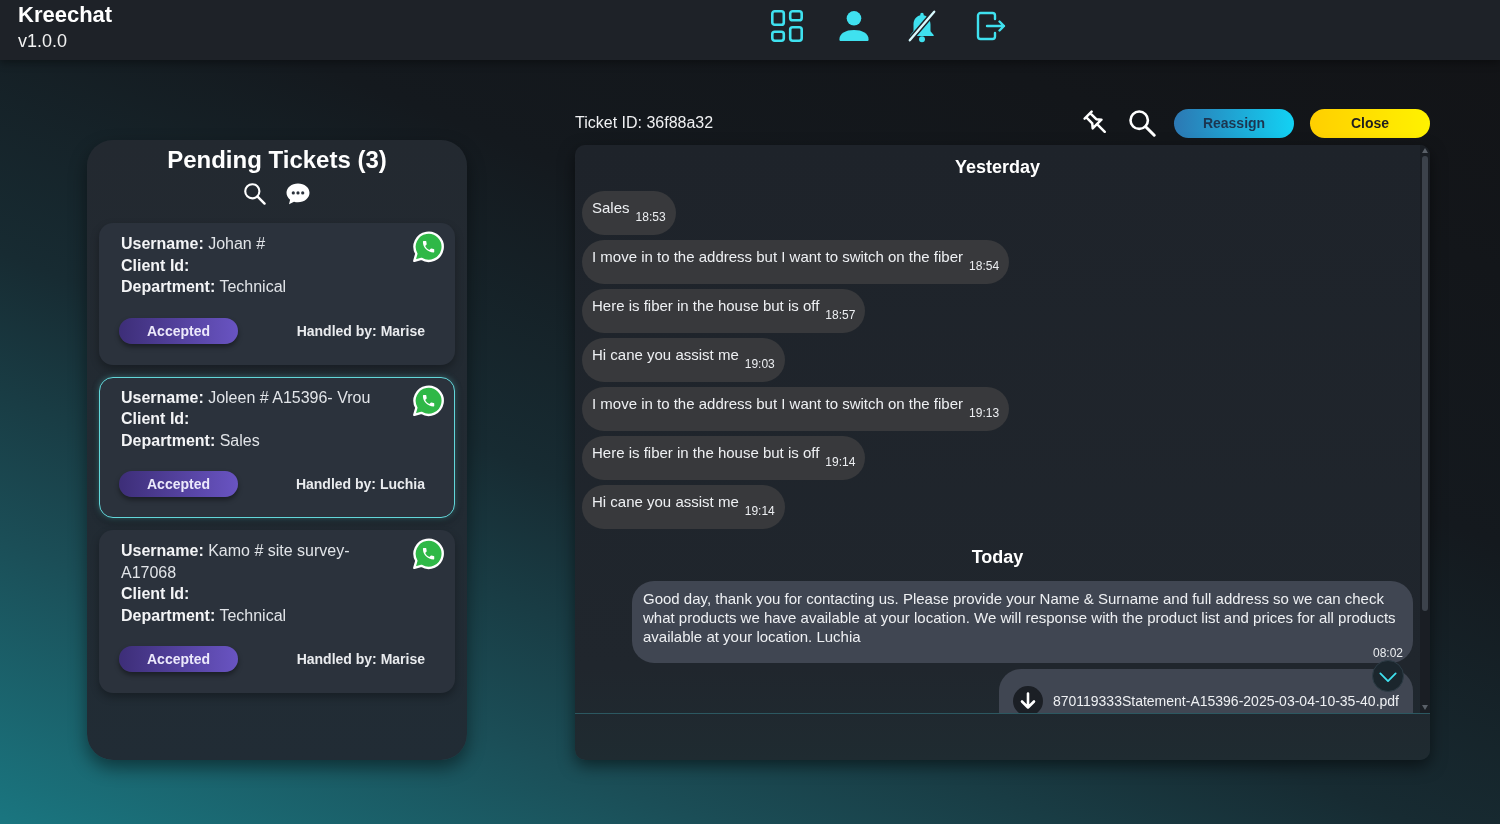 Image resolution: width=1500 pixels, height=824 pixels. Describe the element at coordinates (1234, 123) in the screenshot. I see `reassign-button: Reassign` at that location.